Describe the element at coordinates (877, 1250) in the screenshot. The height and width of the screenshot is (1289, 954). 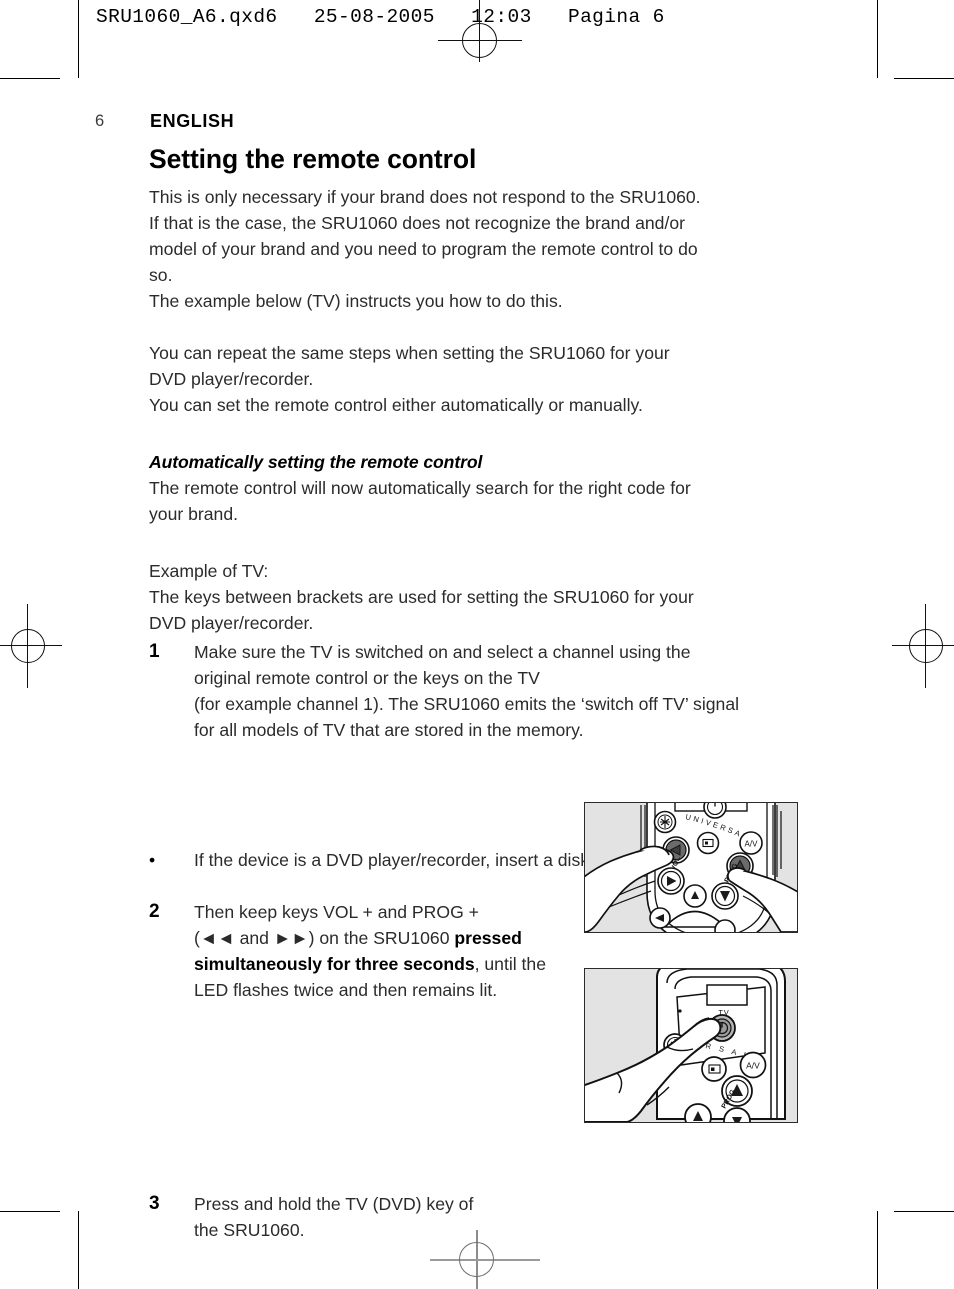
I see `crop-mark-bottom-right-vertical` at that location.